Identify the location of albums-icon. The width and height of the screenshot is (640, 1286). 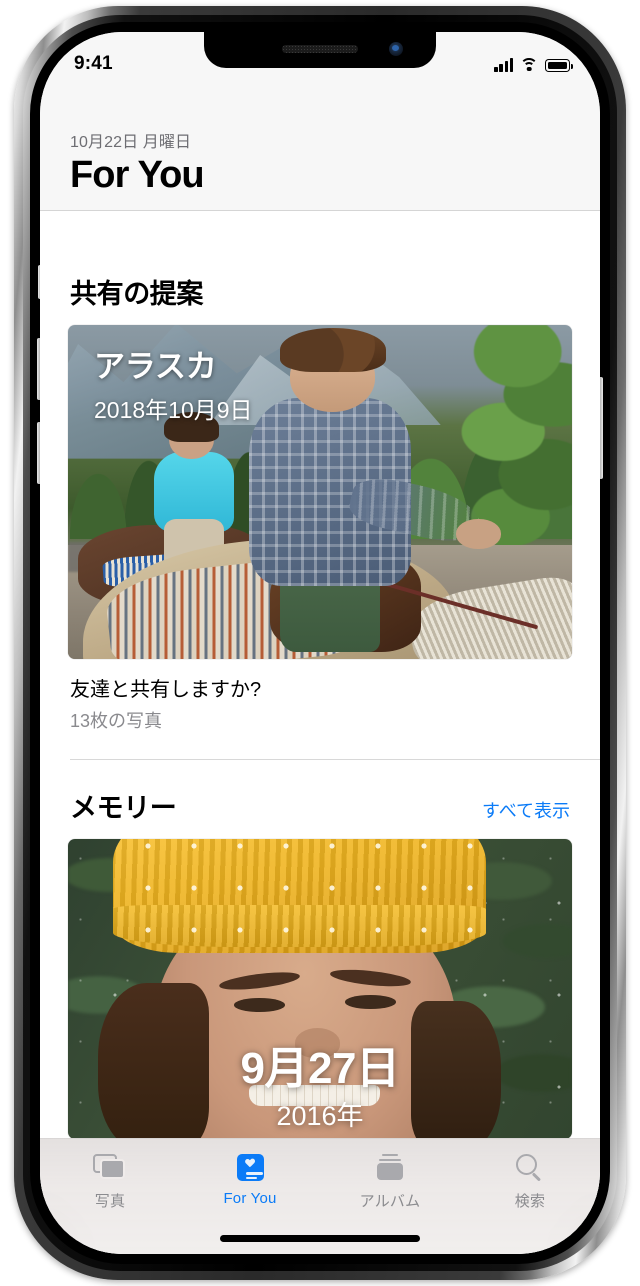
(390, 1168).